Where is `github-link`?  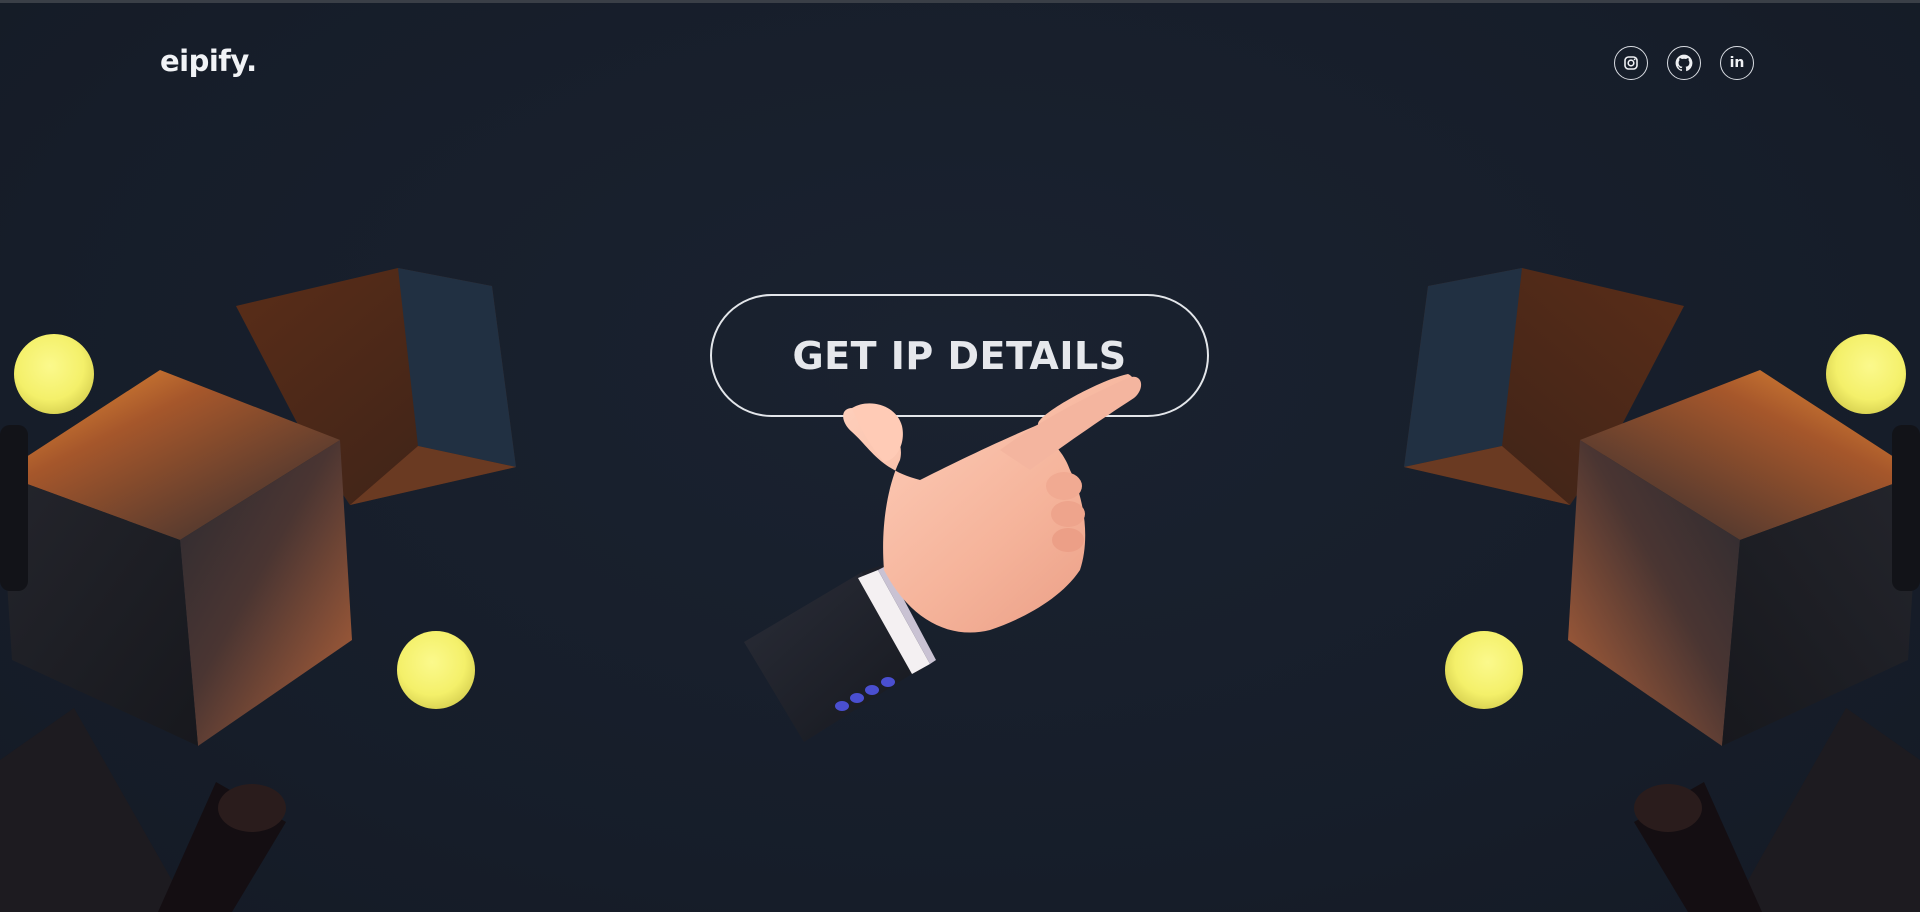 github-link is located at coordinates (1684, 63).